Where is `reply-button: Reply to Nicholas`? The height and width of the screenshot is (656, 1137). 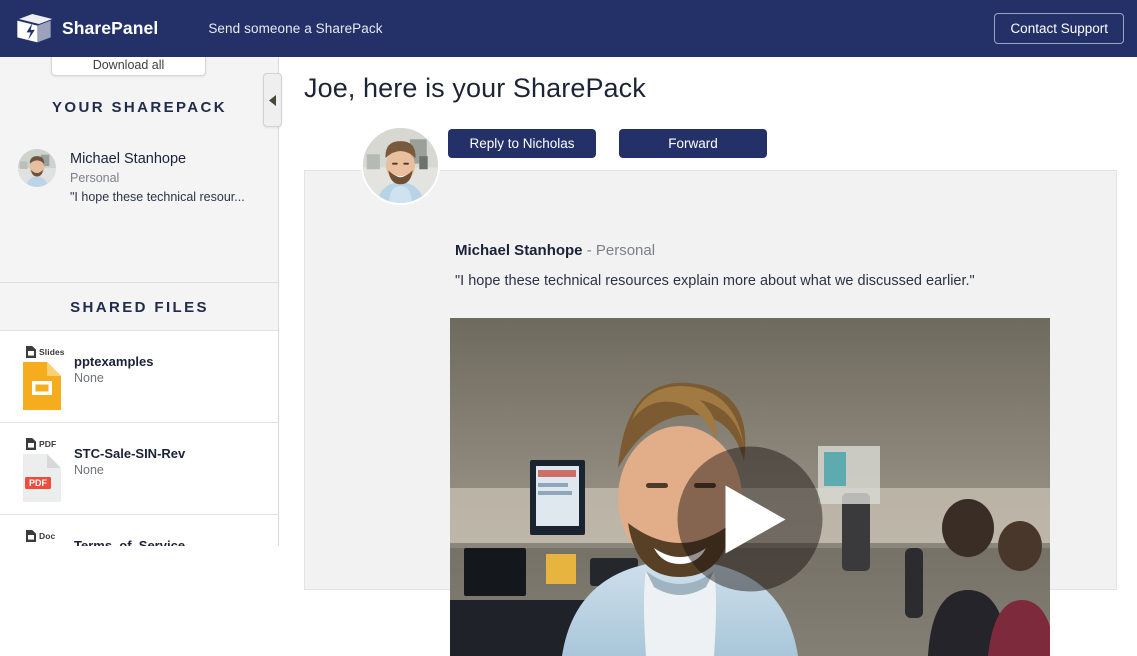 reply-button: Reply to Nicholas is located at coordinates (522, 143).